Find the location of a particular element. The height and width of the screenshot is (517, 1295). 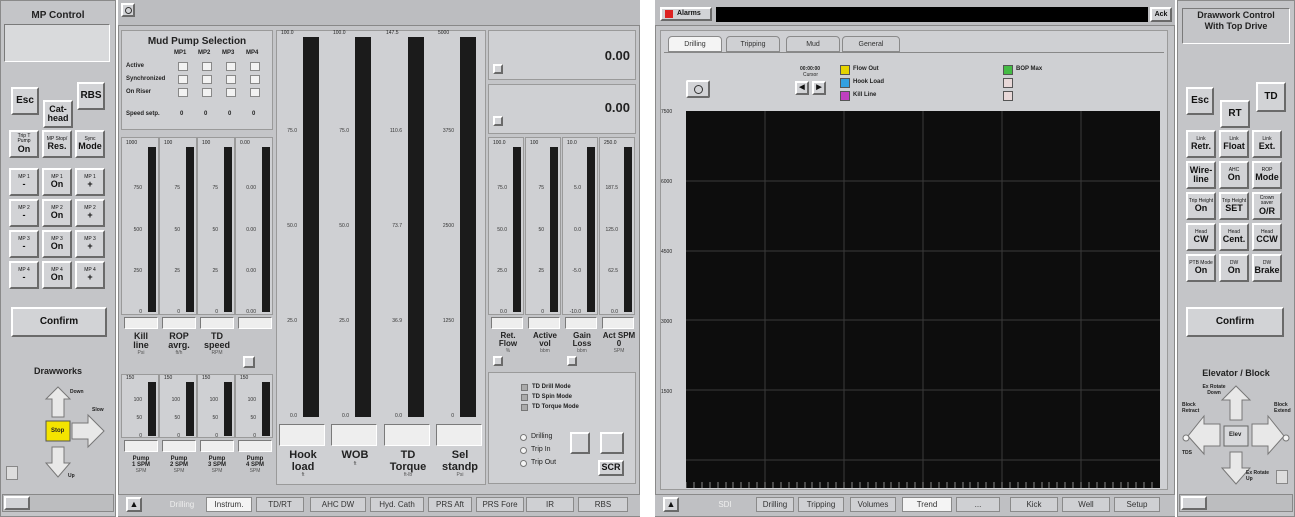

ack-button: Ack is located at coordinates (1161, 14).